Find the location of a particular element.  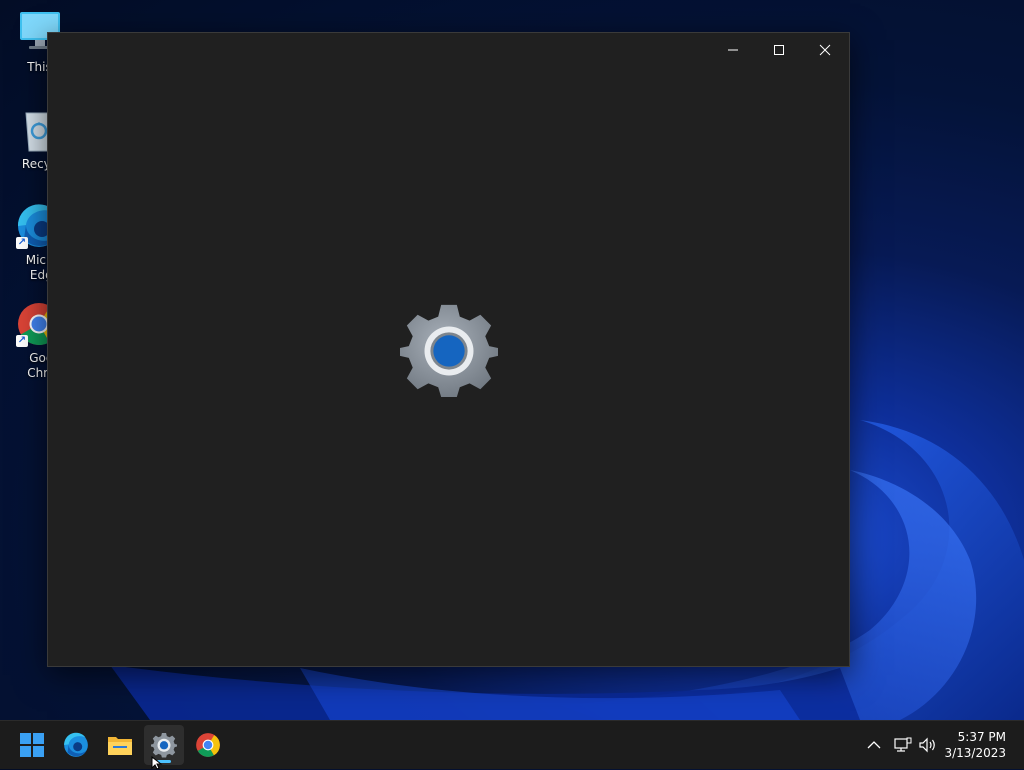

close-button is located at coordinates (825, 50).